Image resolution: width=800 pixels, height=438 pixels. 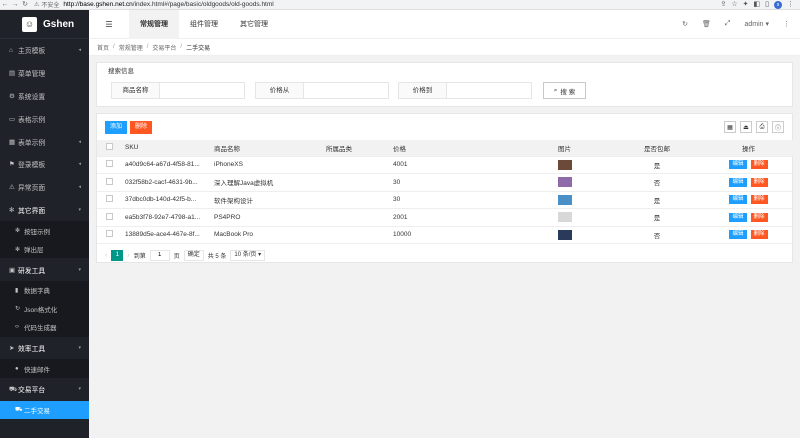 I want to click on sidebar-item: ▮ 数据字典, so click(x=44, y=290).